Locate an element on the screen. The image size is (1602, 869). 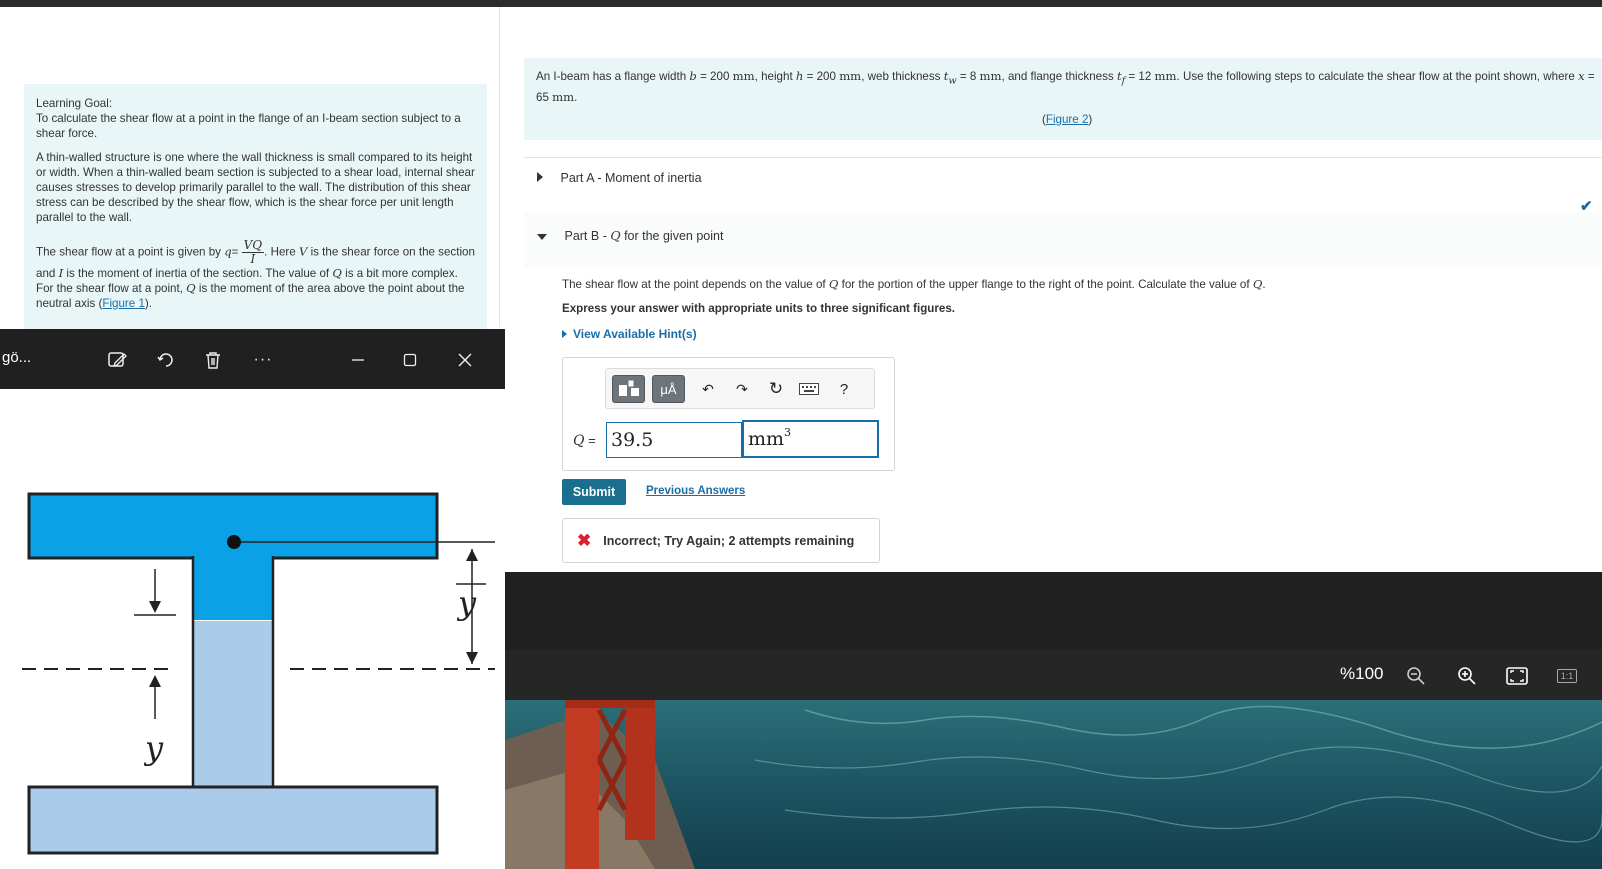
rotate-button is located at coordinates (166, 360).